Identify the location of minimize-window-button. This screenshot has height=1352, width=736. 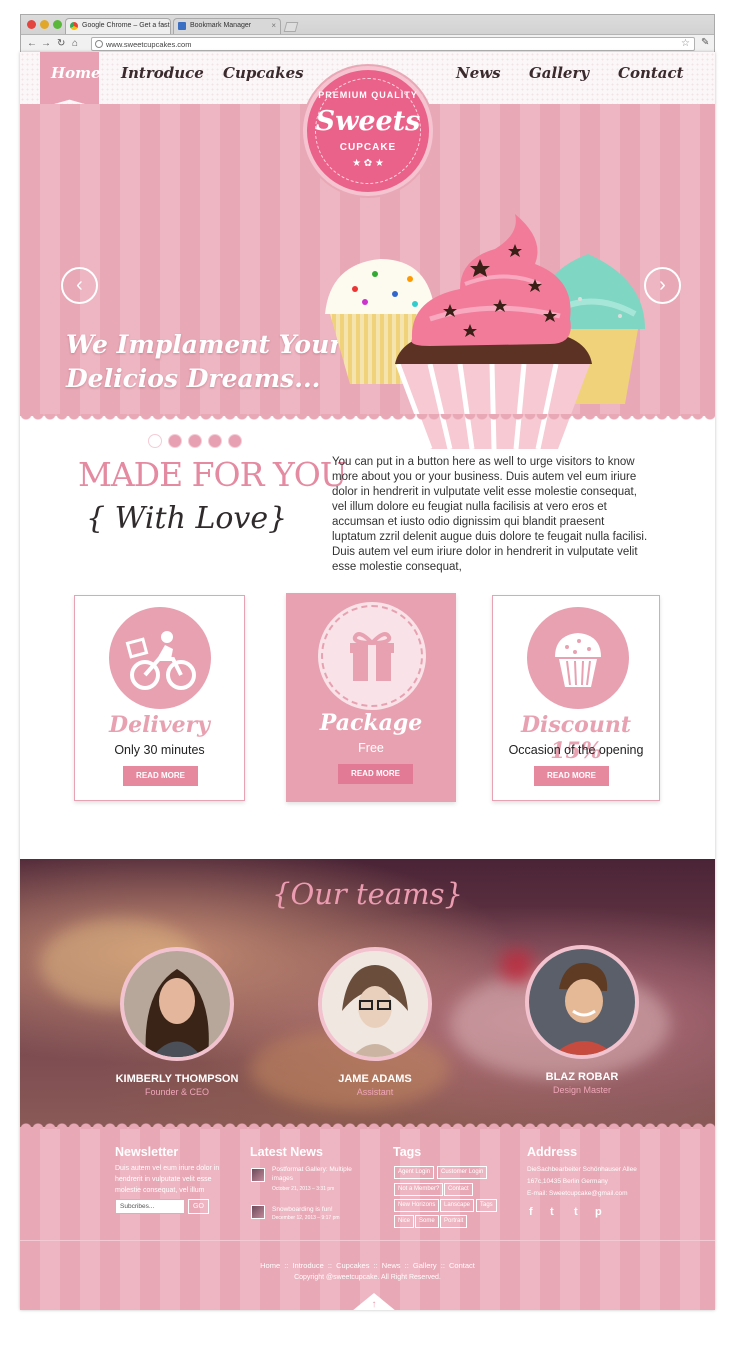
(44, 24).